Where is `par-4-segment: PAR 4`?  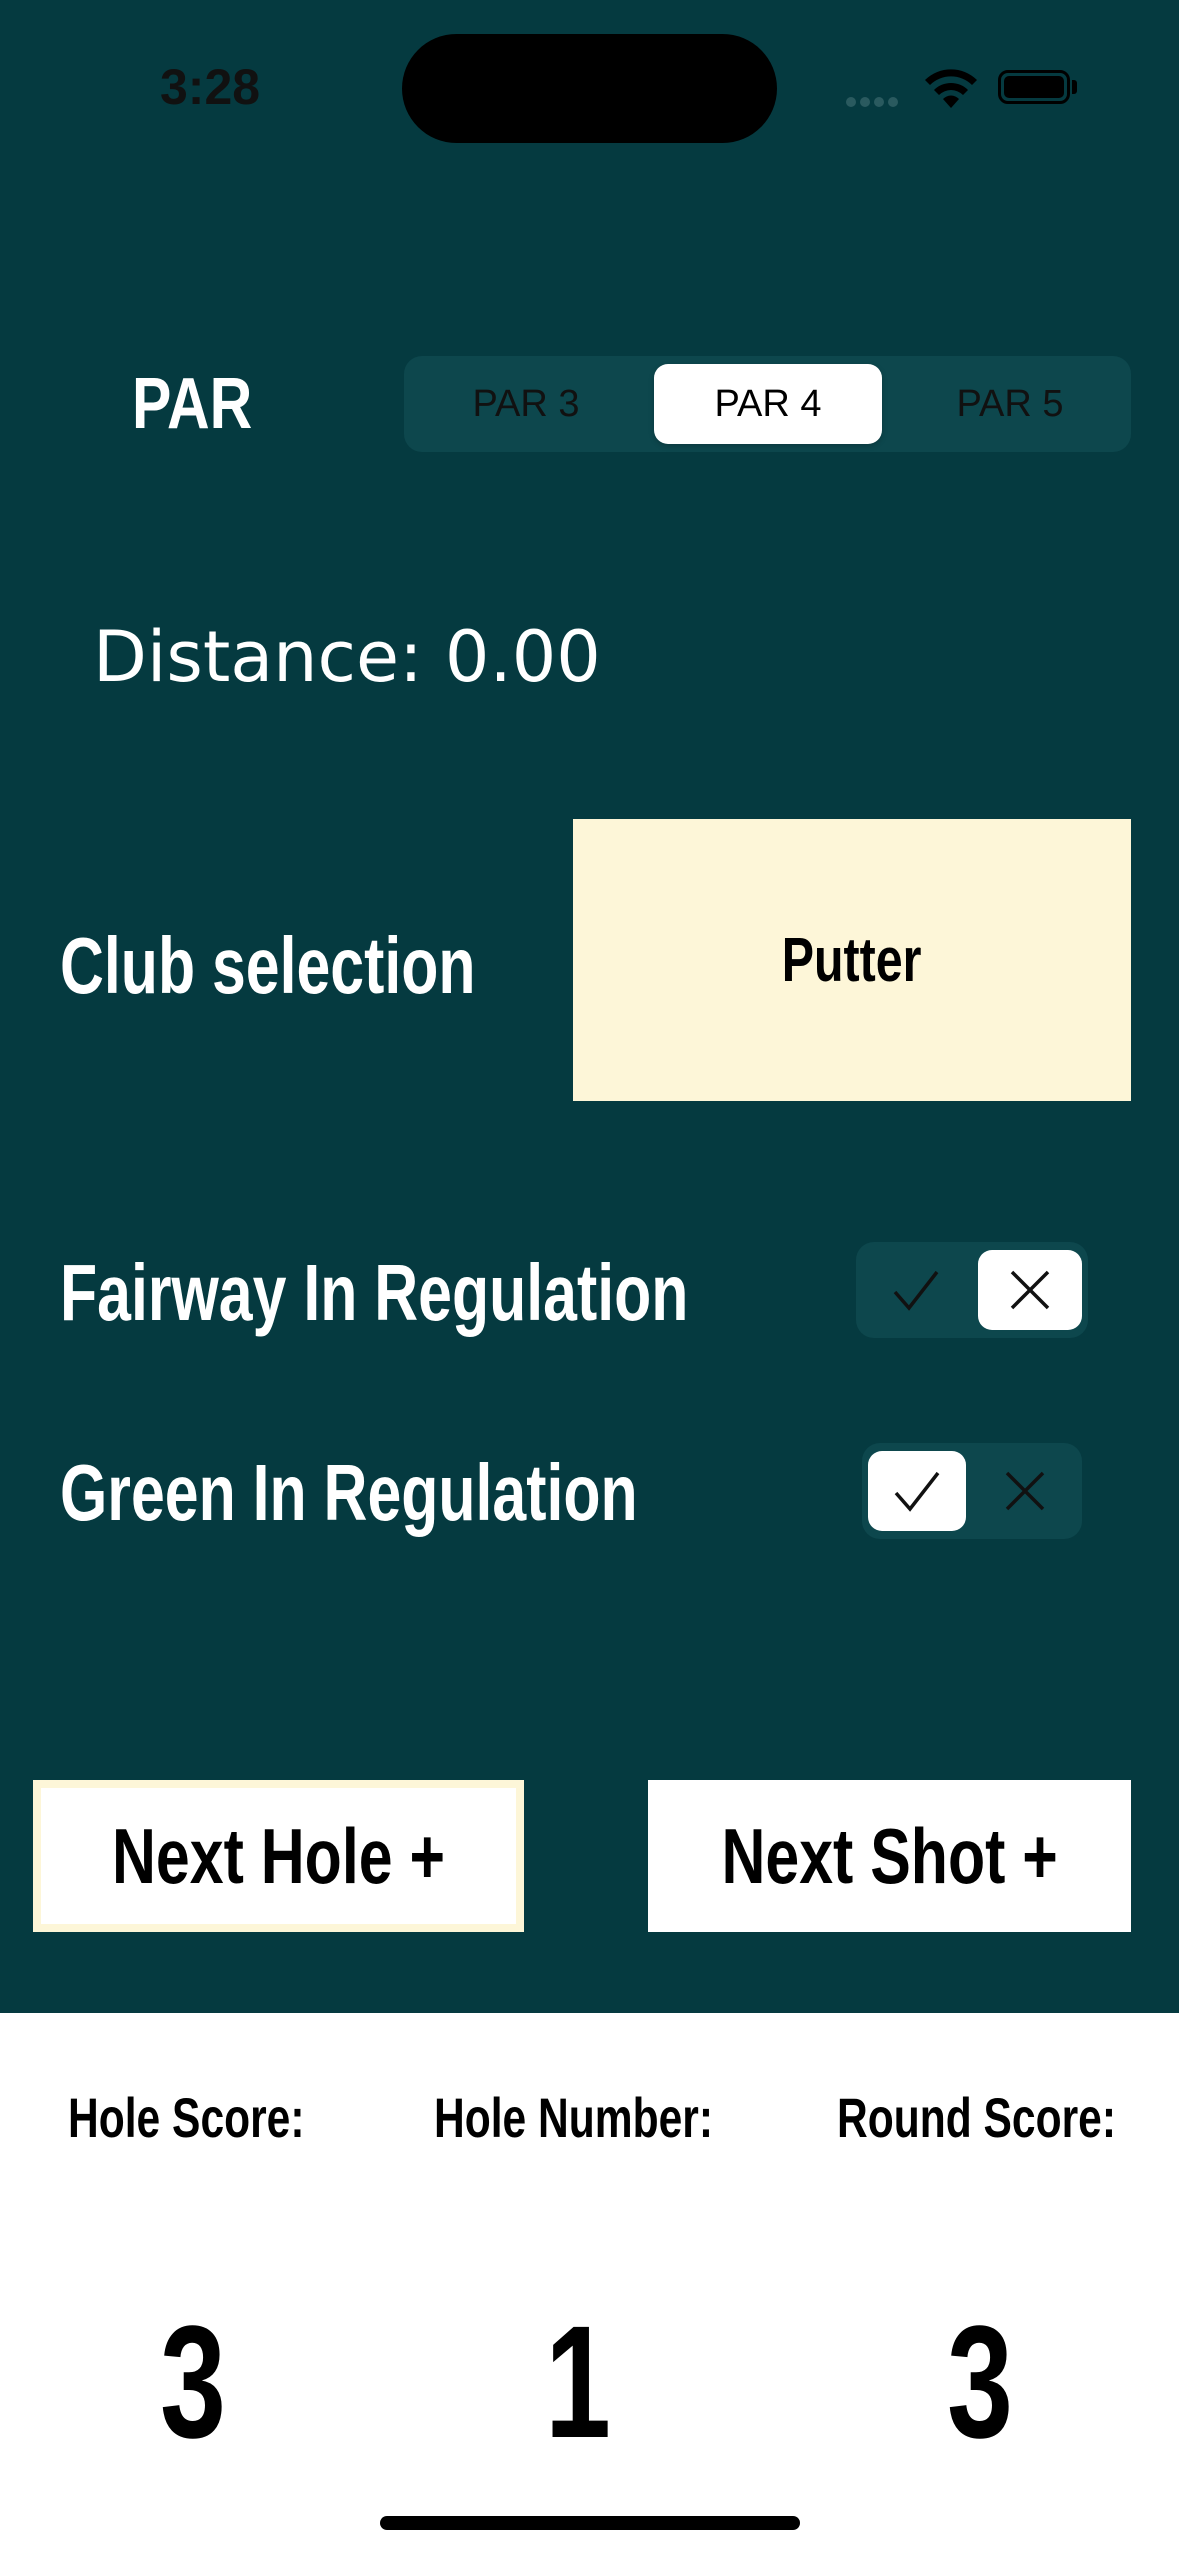
par-4-segment: PAR 4 is located at coordinates (768, 404).